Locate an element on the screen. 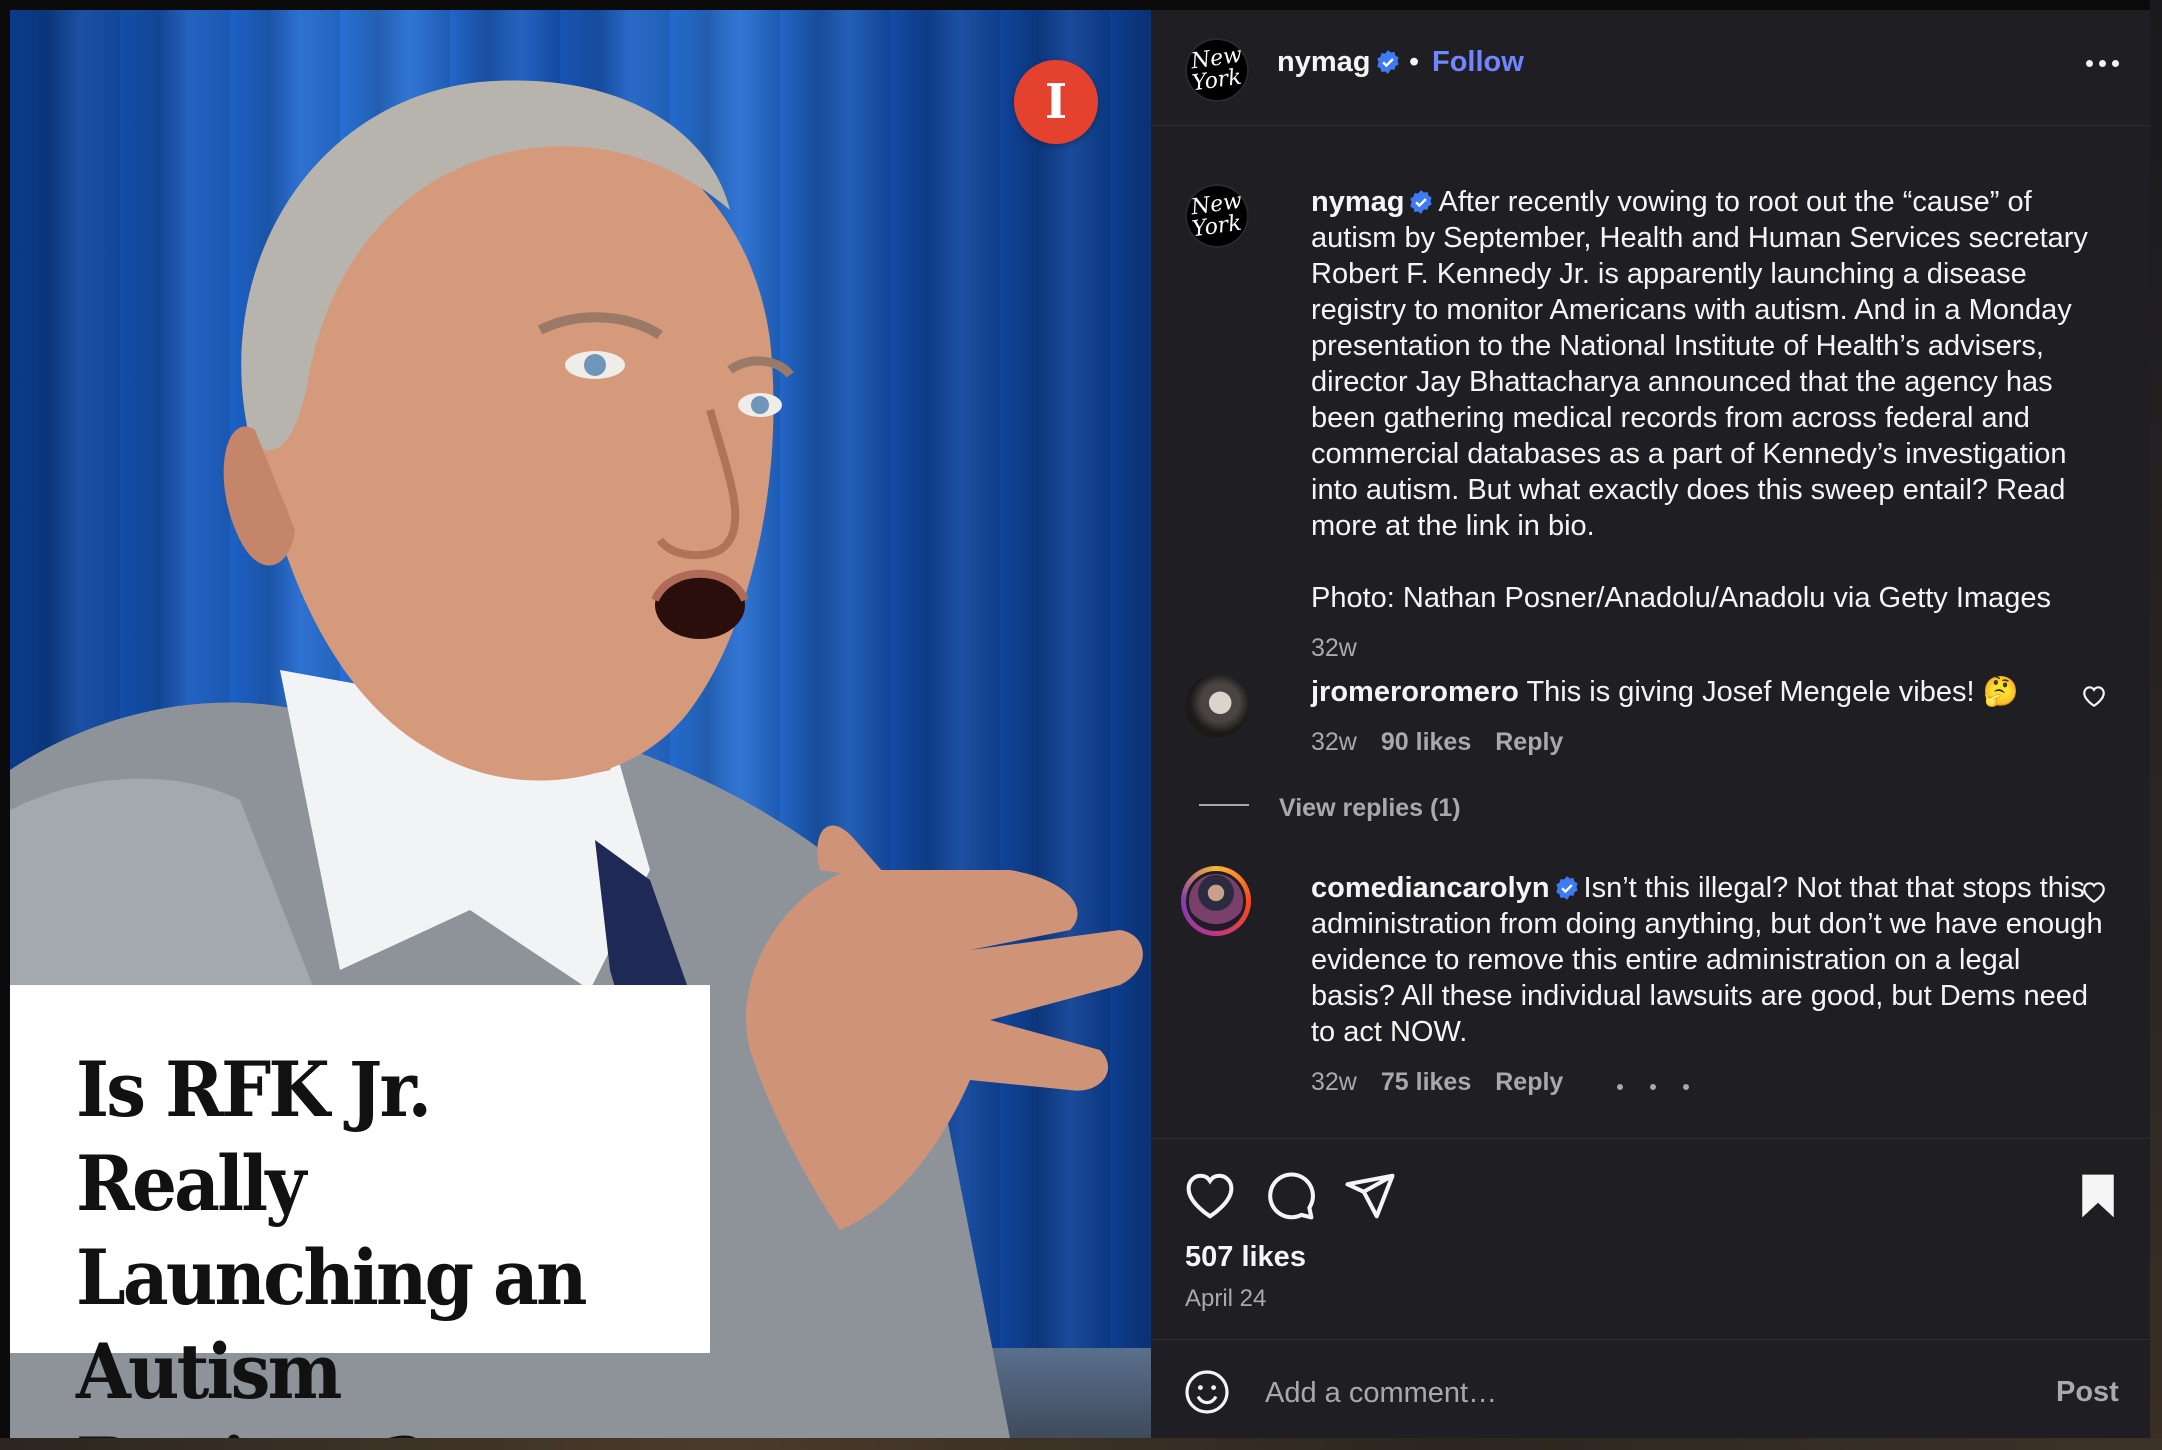 The image size is (2162, 1450). comment-meta: 32w 75 likes Reply is located at coordinates (1711, 1082).